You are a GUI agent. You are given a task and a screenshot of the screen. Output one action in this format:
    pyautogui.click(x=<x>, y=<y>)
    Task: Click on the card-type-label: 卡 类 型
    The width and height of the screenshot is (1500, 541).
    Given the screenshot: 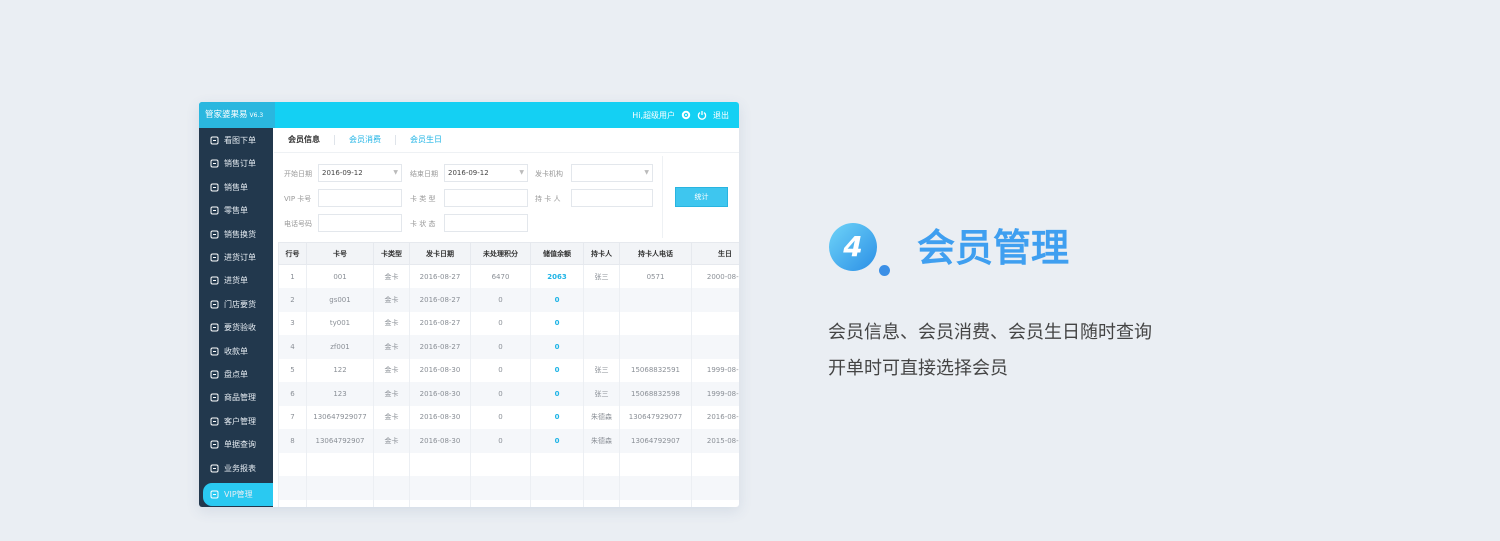 What is the action you would take?
    pyautogui.click(x=423, y=199)
    